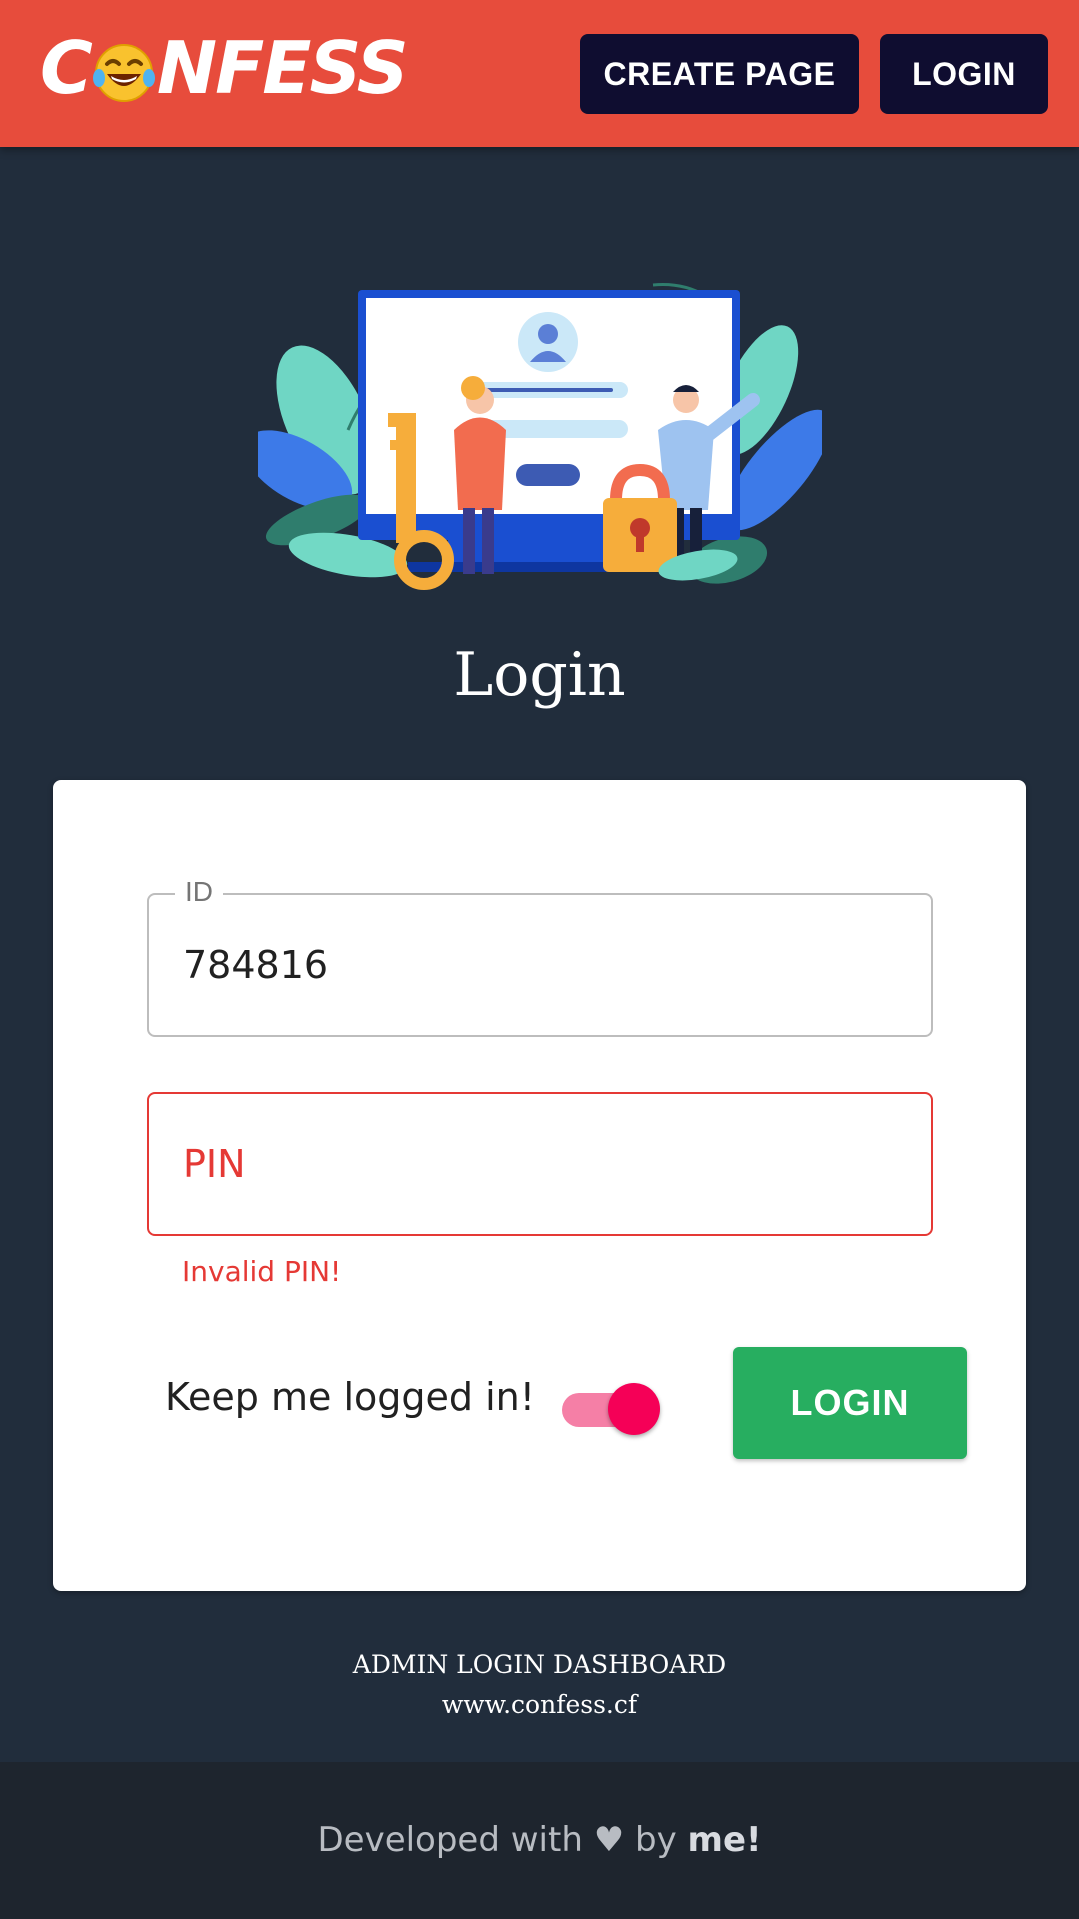  Describe the element at coordinates (719, 74) in the screenshot. I see `create-page-button: CREATE PAGE` at that location.